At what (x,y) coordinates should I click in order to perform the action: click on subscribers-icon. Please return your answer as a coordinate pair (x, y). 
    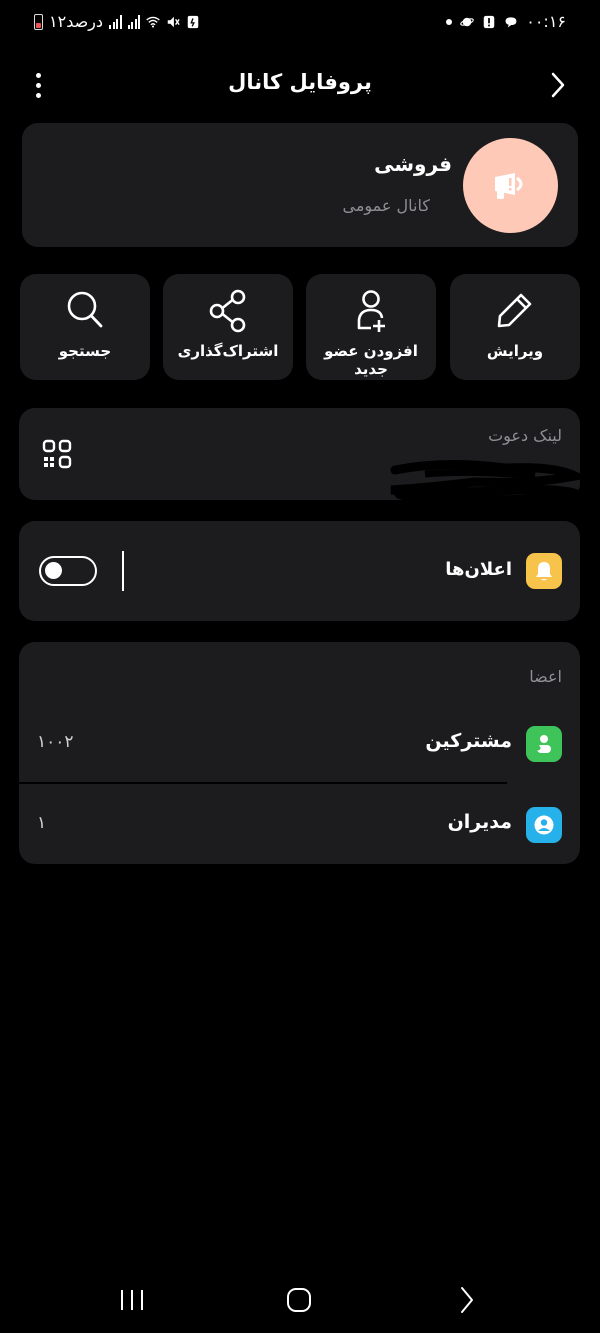
    Looking at the image, I should click on (543, 744).